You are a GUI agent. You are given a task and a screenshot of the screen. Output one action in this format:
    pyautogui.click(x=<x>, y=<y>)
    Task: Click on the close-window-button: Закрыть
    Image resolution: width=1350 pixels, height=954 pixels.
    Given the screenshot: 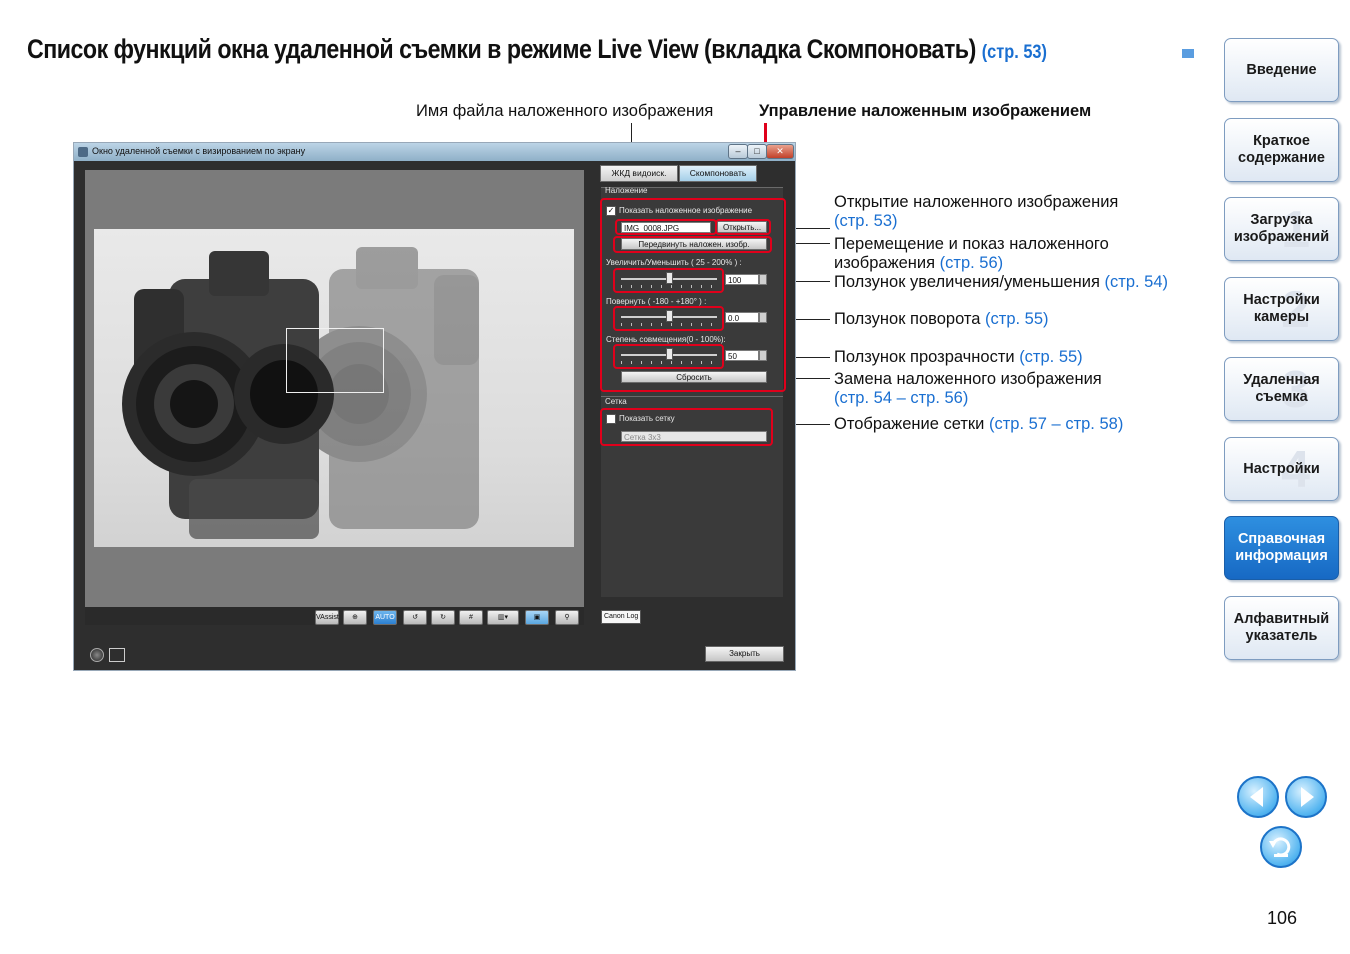 What is the action you would take?
    pyautogui.click(x=744, y=654)
    